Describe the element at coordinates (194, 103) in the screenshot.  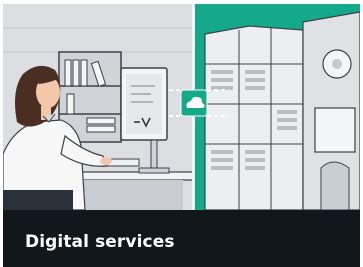
I see `cloud-icon` at that location.